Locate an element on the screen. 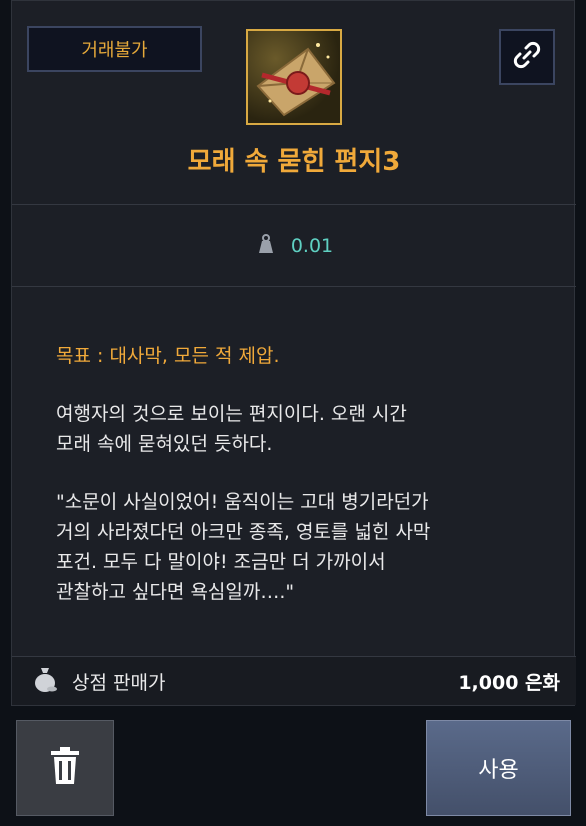  link-button is located at coordinates (527, 57).